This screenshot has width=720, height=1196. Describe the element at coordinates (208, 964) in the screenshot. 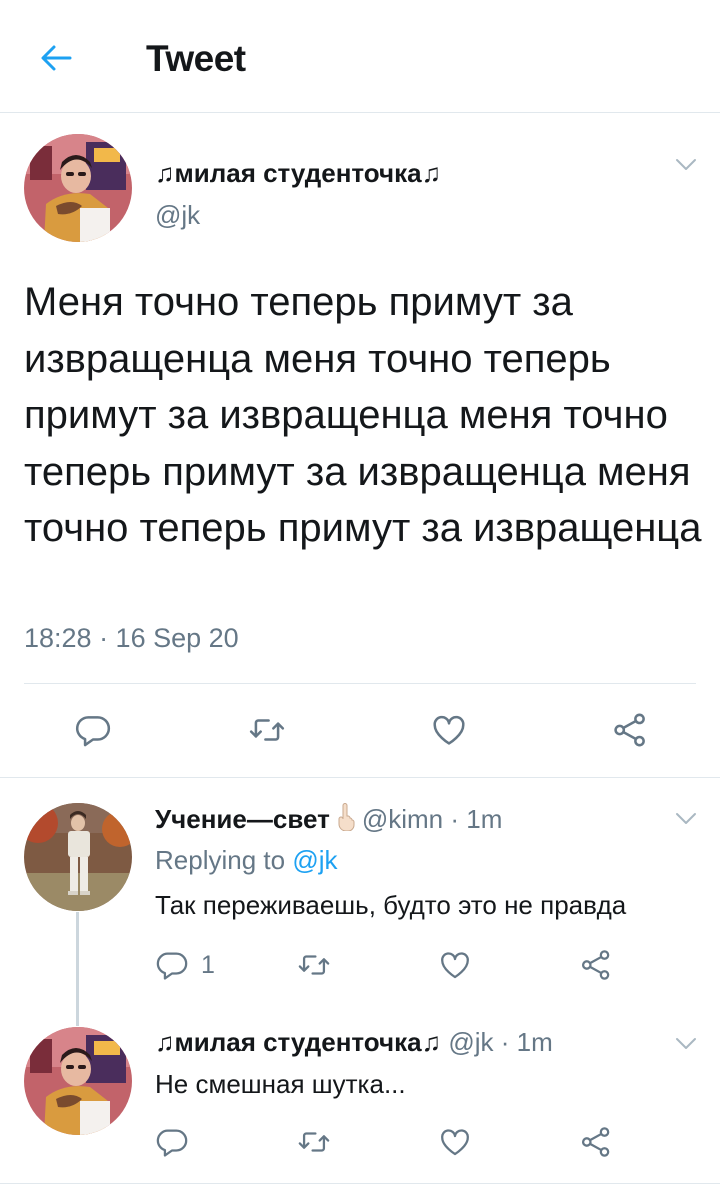

I see `reply-count: 1` at that location.